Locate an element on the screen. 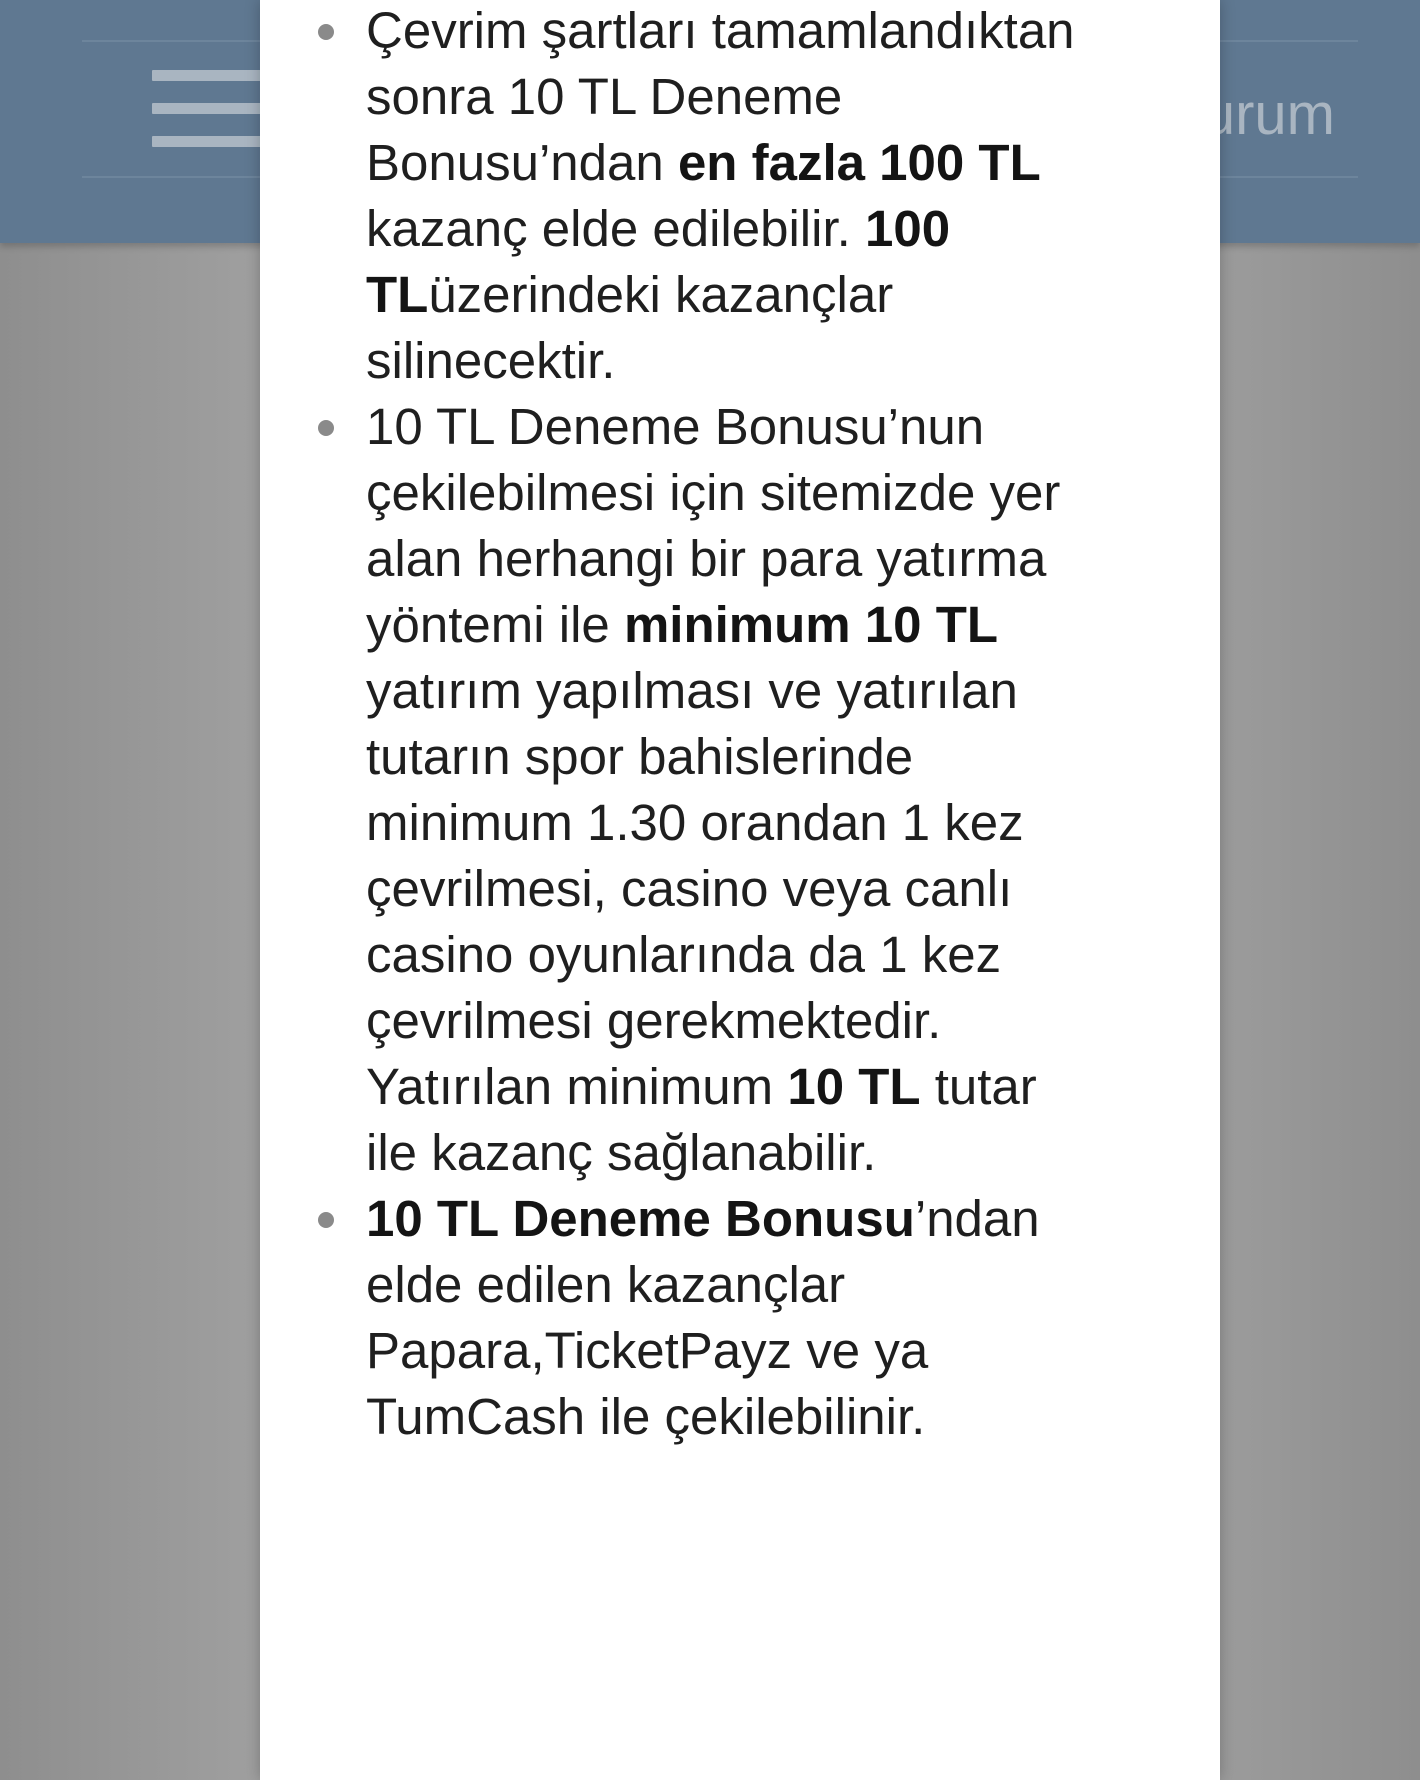  term-text: üzerindeki kazançlar silinecektir. is located at coordinates (630, 327).